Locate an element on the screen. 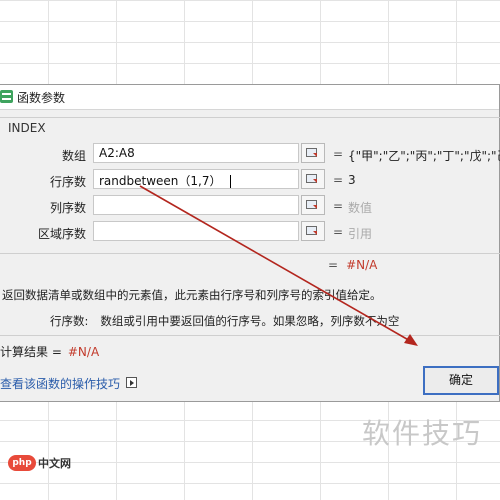 This screenshot has height=500, width=500. argument-description: 行序数: 数组或引用中要返回值的行序号。如果忽略，列序数不为空 is located at coordinates (224, 321).